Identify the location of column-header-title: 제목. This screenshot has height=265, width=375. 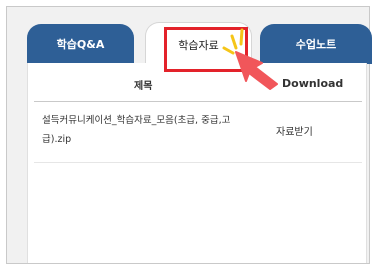
(143, 86).